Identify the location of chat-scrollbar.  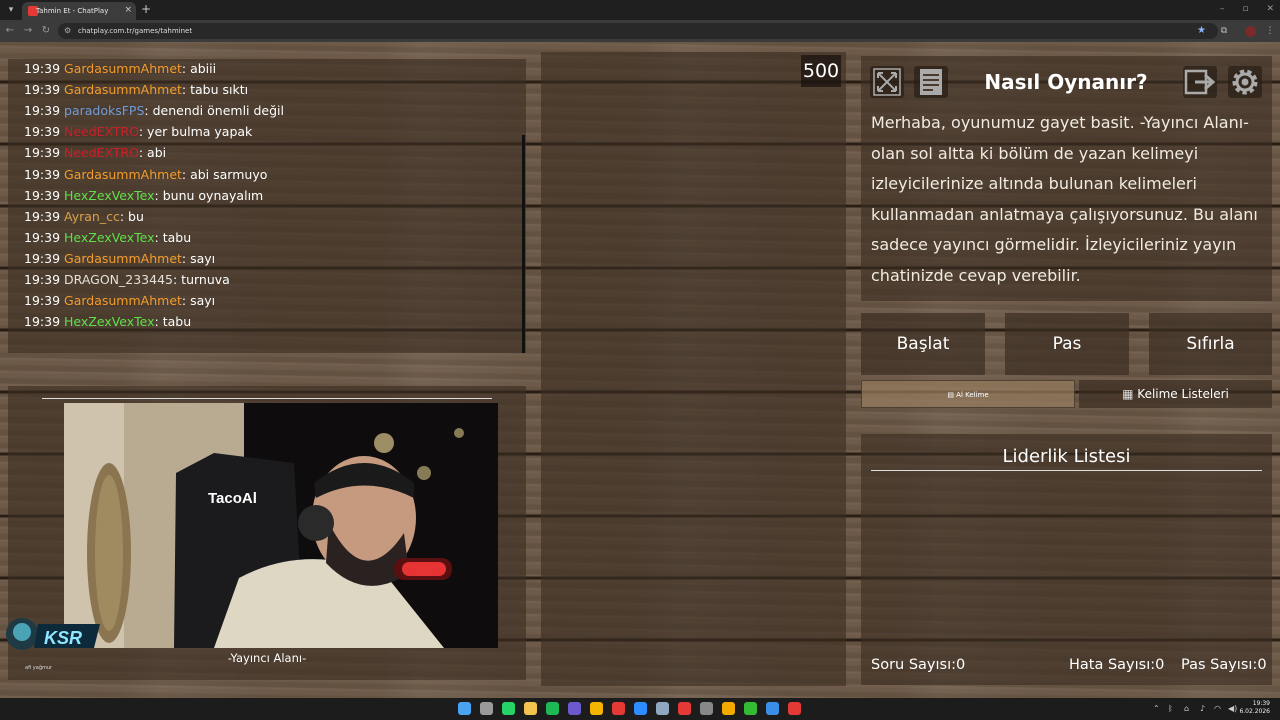
(523, 244).